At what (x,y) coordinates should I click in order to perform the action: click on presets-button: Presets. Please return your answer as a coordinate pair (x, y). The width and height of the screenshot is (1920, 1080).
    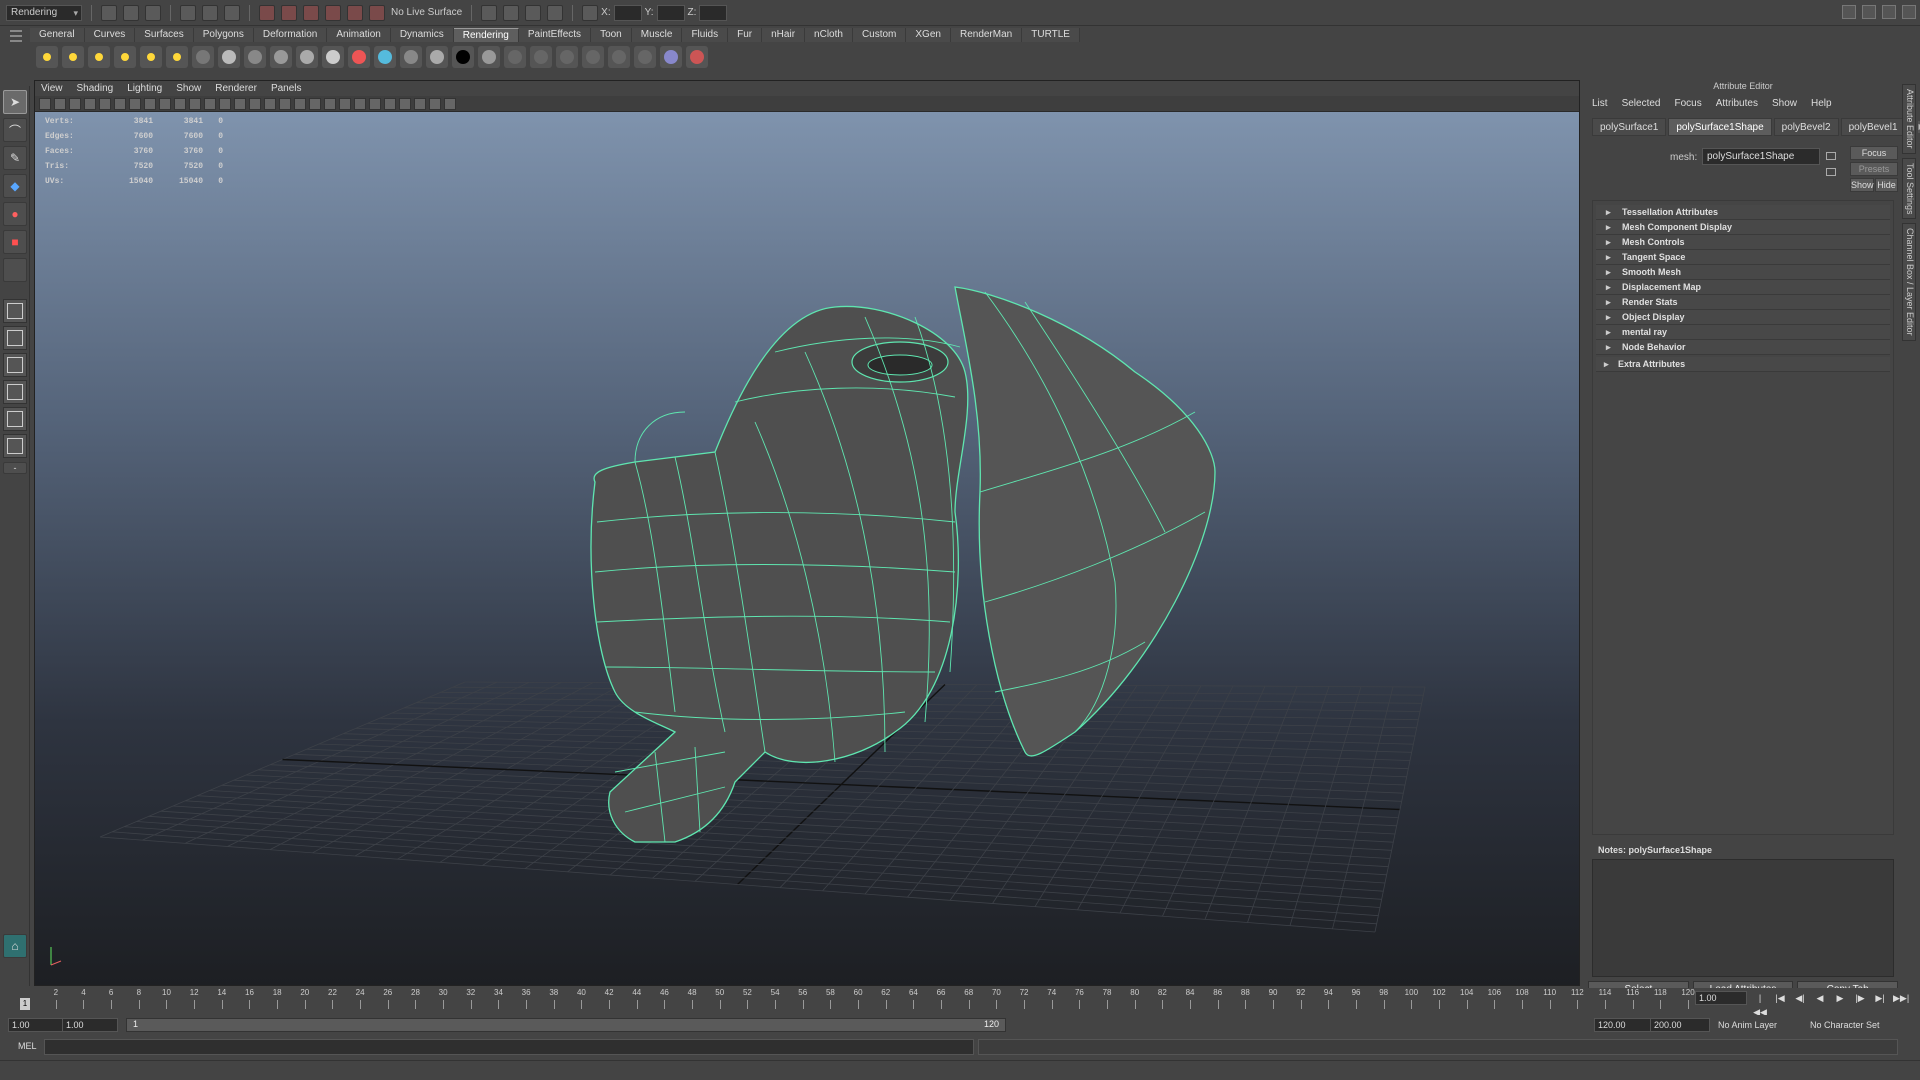
    Looking at the image, I should click on (1874, 169).